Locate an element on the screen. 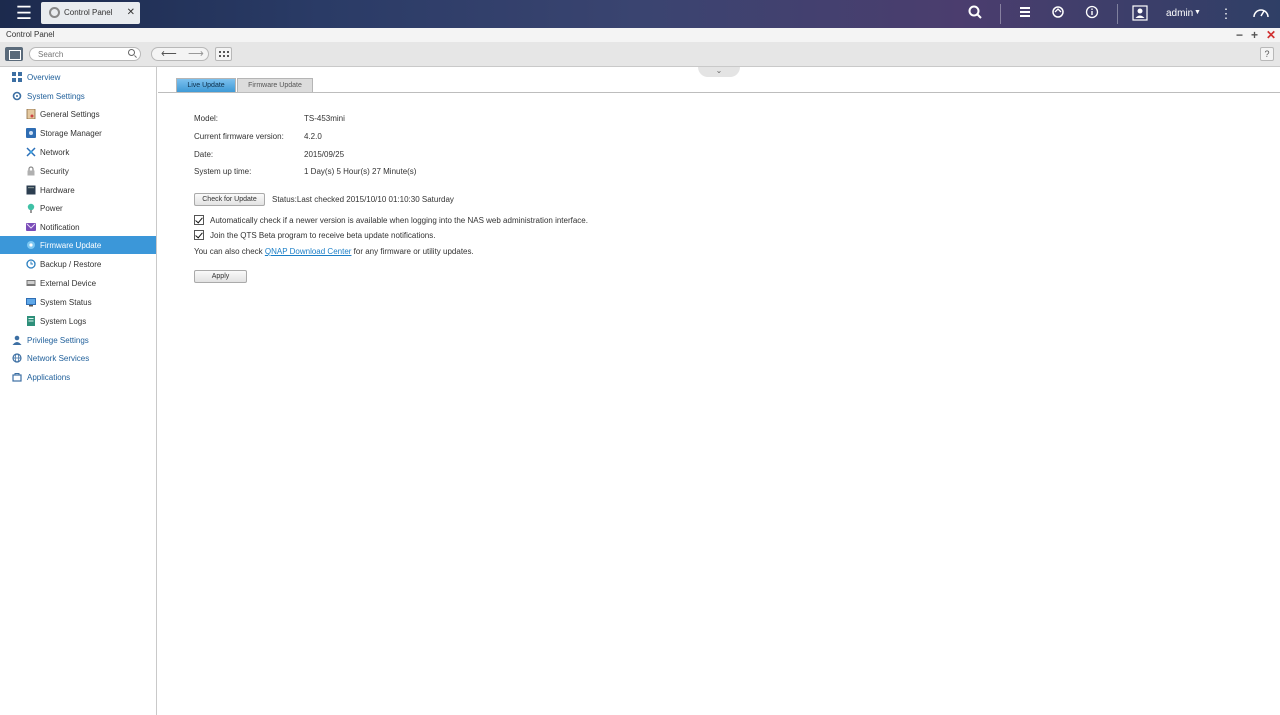  date-label: Date: is located at coordinates (204, 154).